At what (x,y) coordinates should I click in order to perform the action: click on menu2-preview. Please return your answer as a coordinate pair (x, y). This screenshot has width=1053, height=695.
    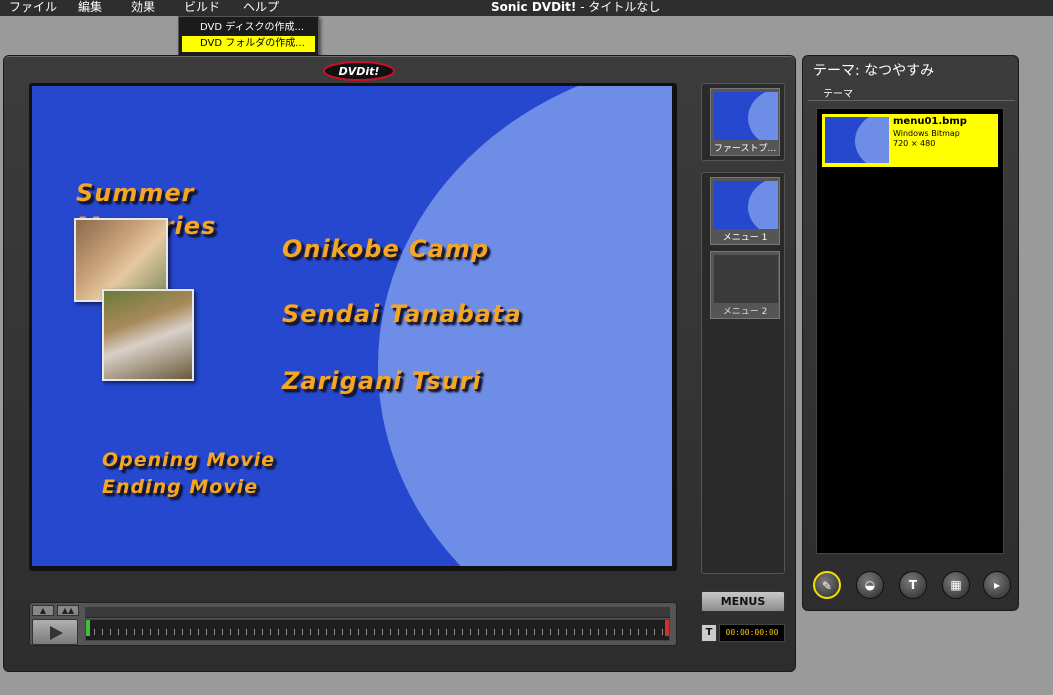
    Looking at the image, I should click on (746, 279).